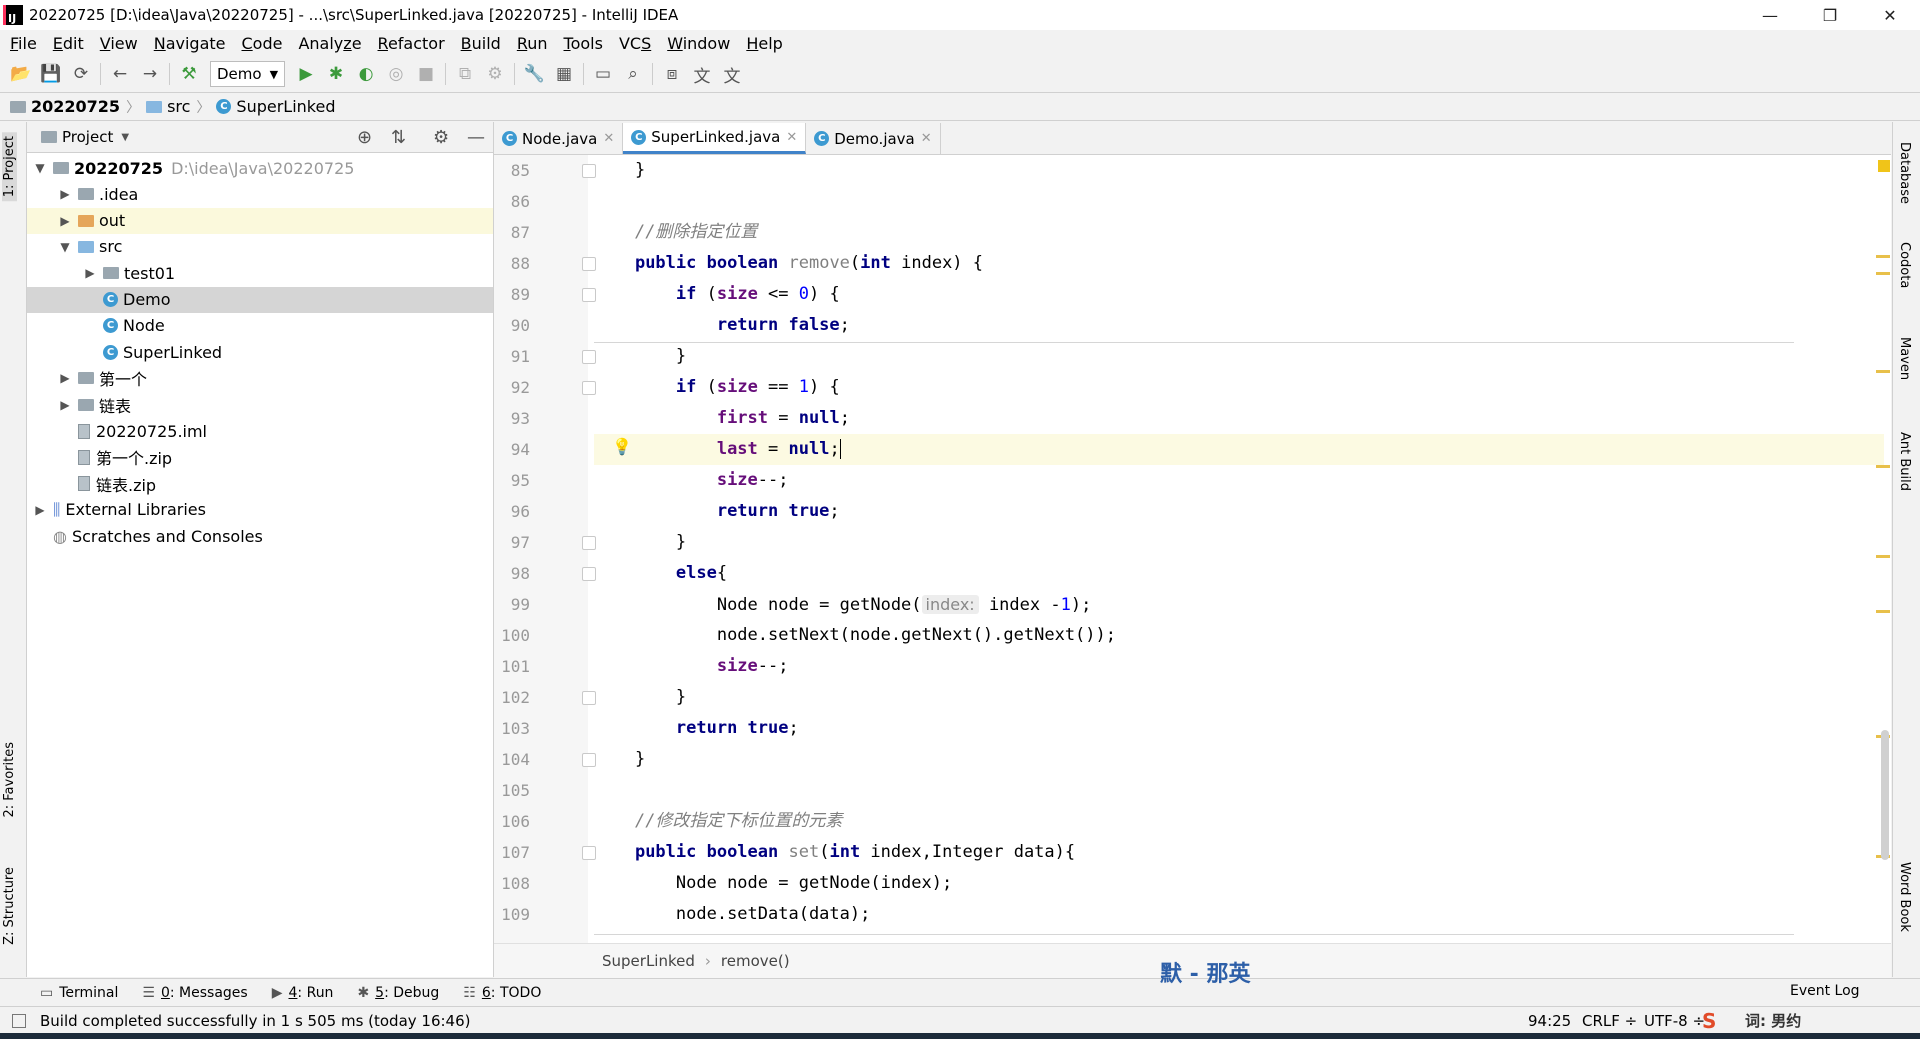  I want to click on tree-item: C Demo, so click(260, 299).